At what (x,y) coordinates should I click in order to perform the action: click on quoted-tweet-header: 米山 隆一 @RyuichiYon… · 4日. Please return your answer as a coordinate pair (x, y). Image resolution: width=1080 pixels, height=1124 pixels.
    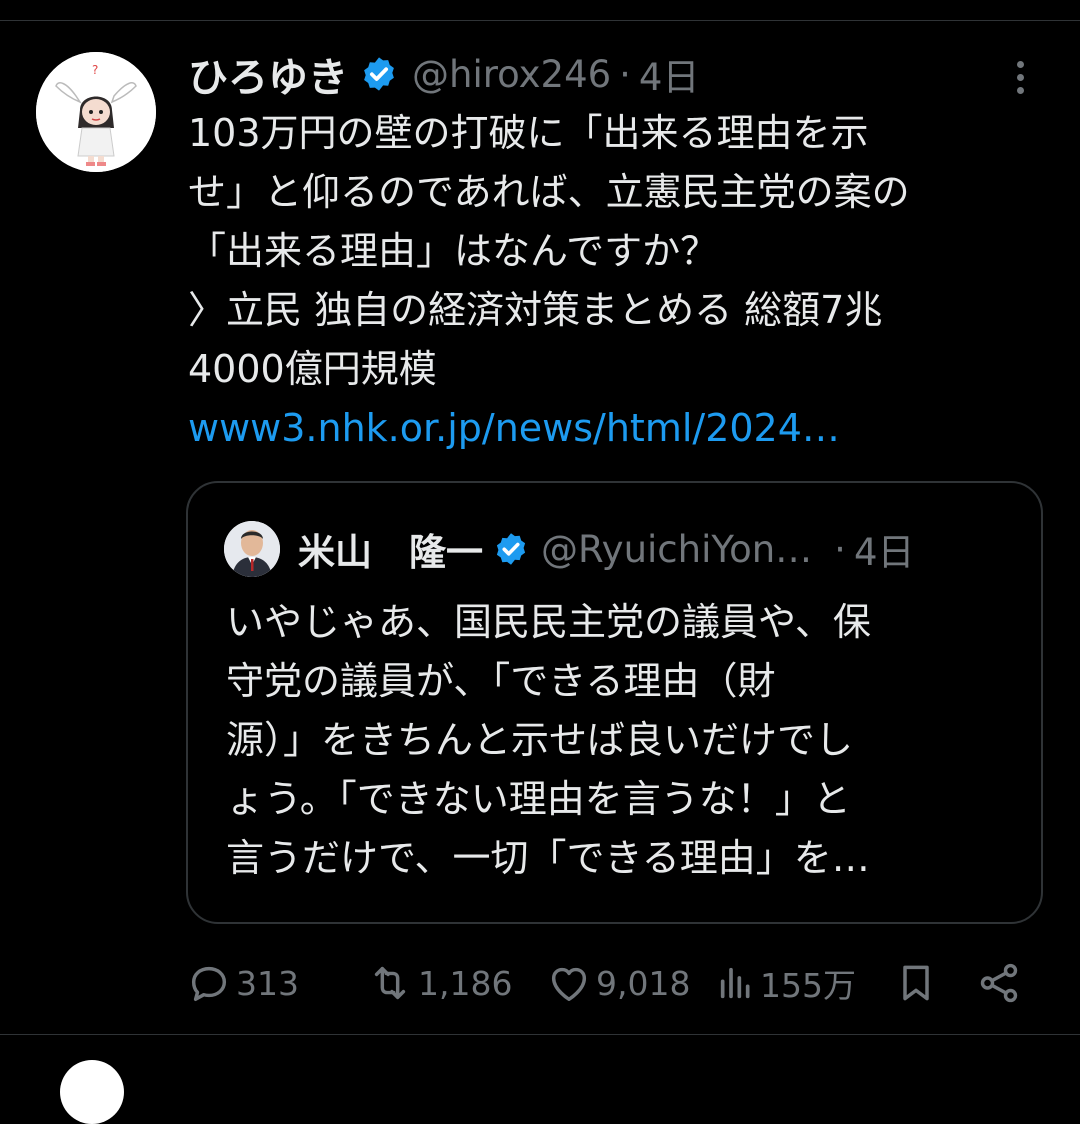
    Looking at the image, I should click on (569, 549).